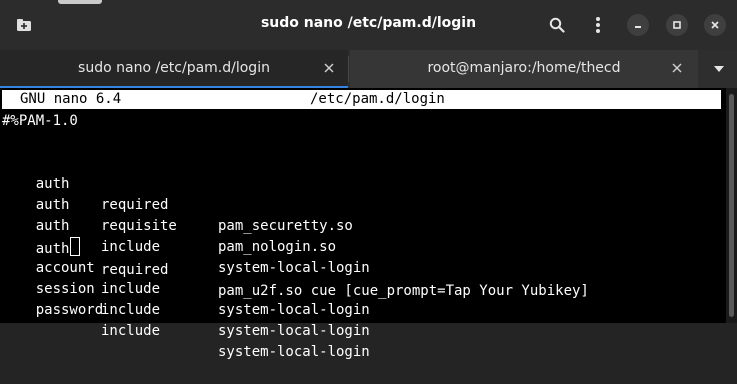 This screenshot has height=384, width=737. I want to click on close-icon, so click(715, 25).